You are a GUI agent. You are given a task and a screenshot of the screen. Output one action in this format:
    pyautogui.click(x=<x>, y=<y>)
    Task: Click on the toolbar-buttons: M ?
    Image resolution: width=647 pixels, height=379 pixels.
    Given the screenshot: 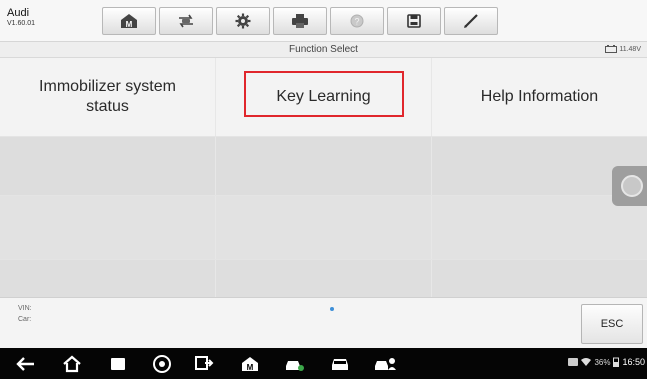 What is the action you would take?
    pyautogui.click(x=301, y=21)
    